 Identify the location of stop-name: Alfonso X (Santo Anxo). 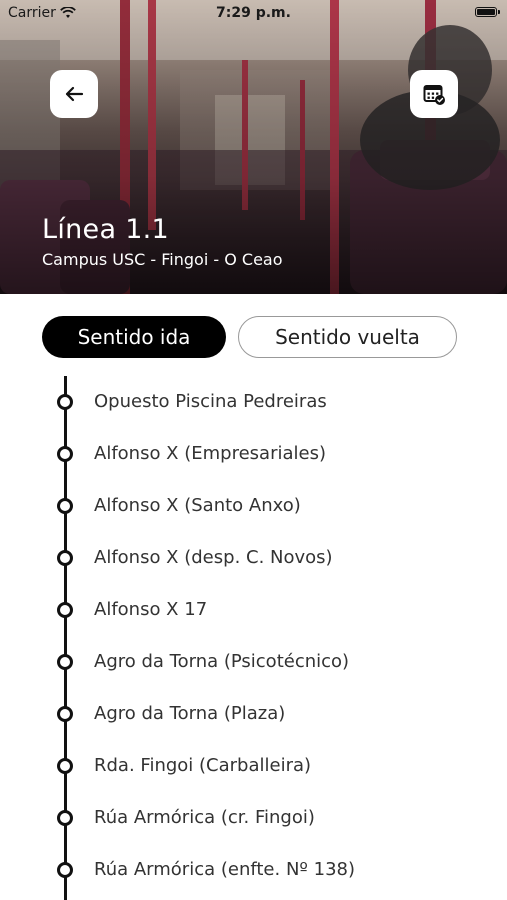
(197, 505).